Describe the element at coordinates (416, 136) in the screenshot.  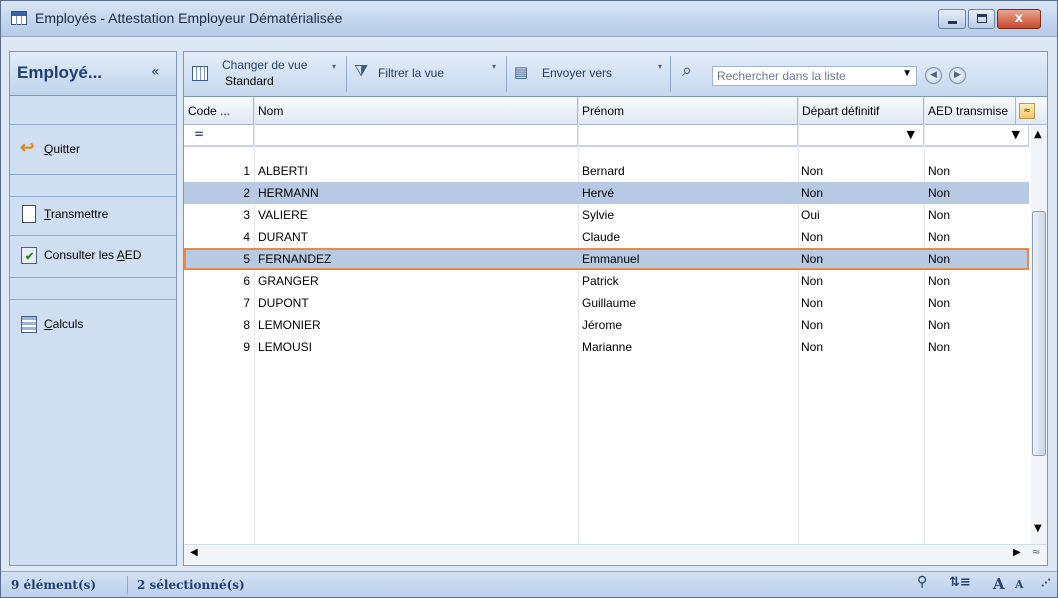
I see `filter-cell-nom` at that location.